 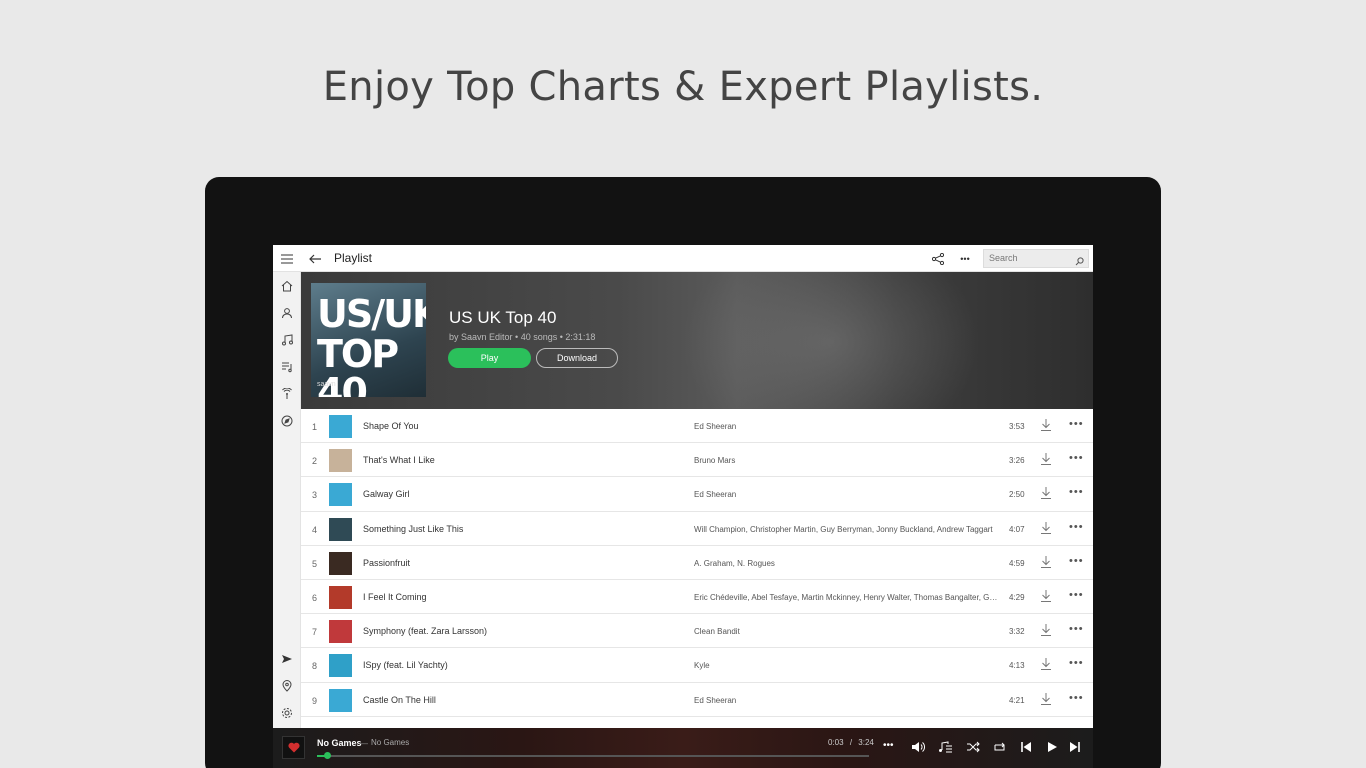 I want to click on now-playing-title: No Games, so click(x=339, y=743).